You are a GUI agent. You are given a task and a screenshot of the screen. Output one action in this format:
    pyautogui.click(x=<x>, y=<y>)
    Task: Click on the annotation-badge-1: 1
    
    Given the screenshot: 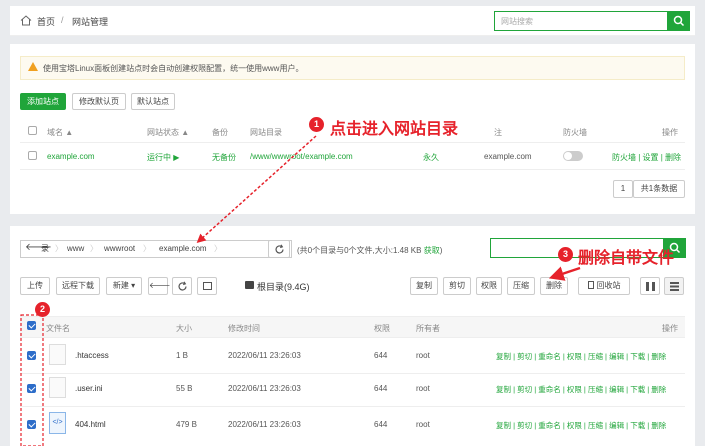 What is the action you would take?
    pyautogui.click(x=316, y=124)
    